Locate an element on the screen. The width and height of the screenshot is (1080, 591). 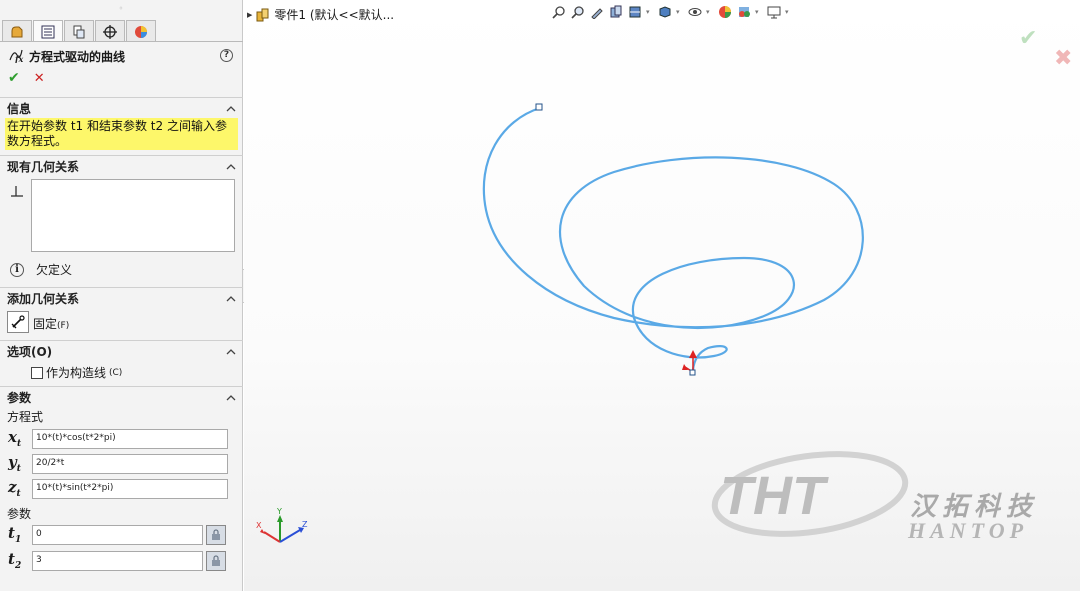
fix-relation-button is located at coordinates (18, 322).